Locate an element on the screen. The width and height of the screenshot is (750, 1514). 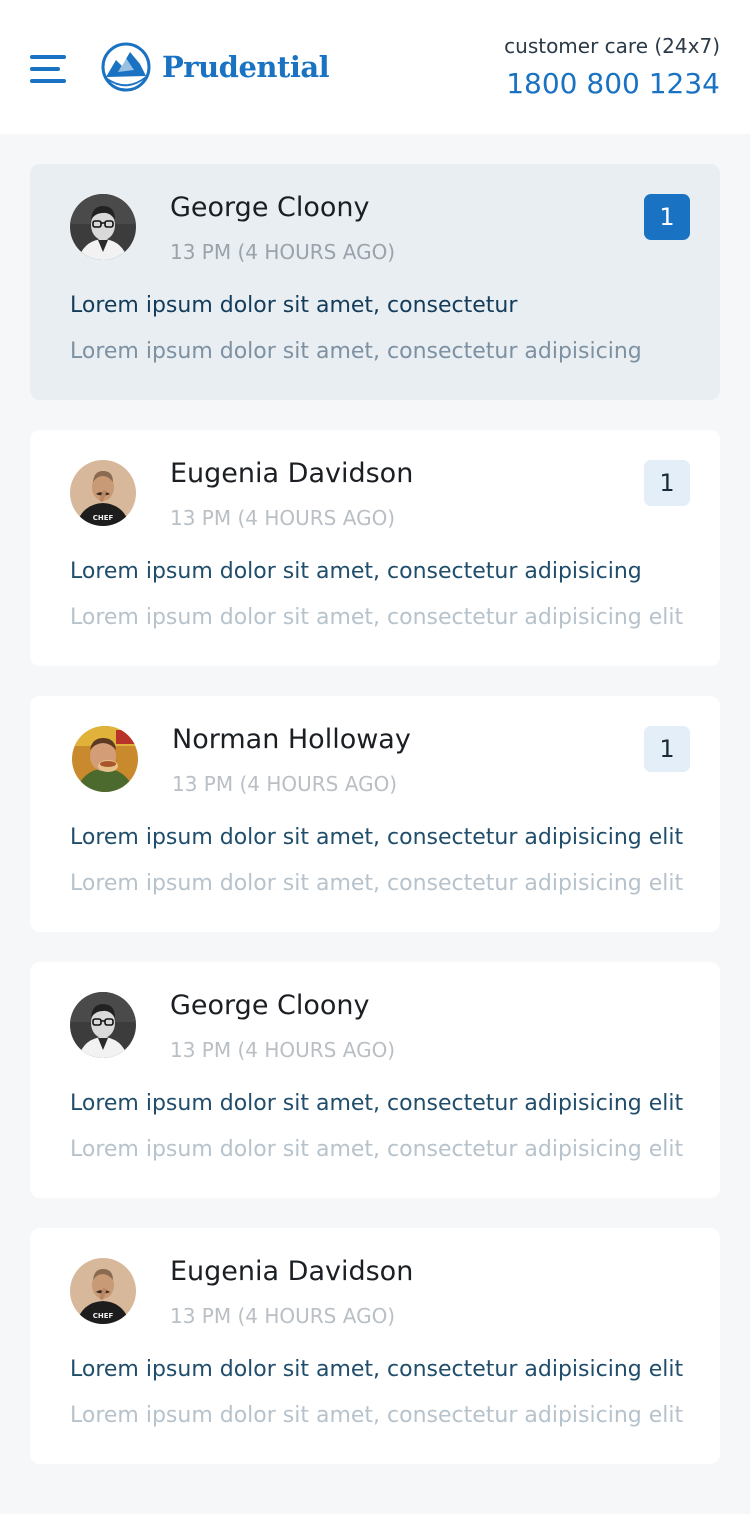
avatar-norman is located at coordinates (105, 759).